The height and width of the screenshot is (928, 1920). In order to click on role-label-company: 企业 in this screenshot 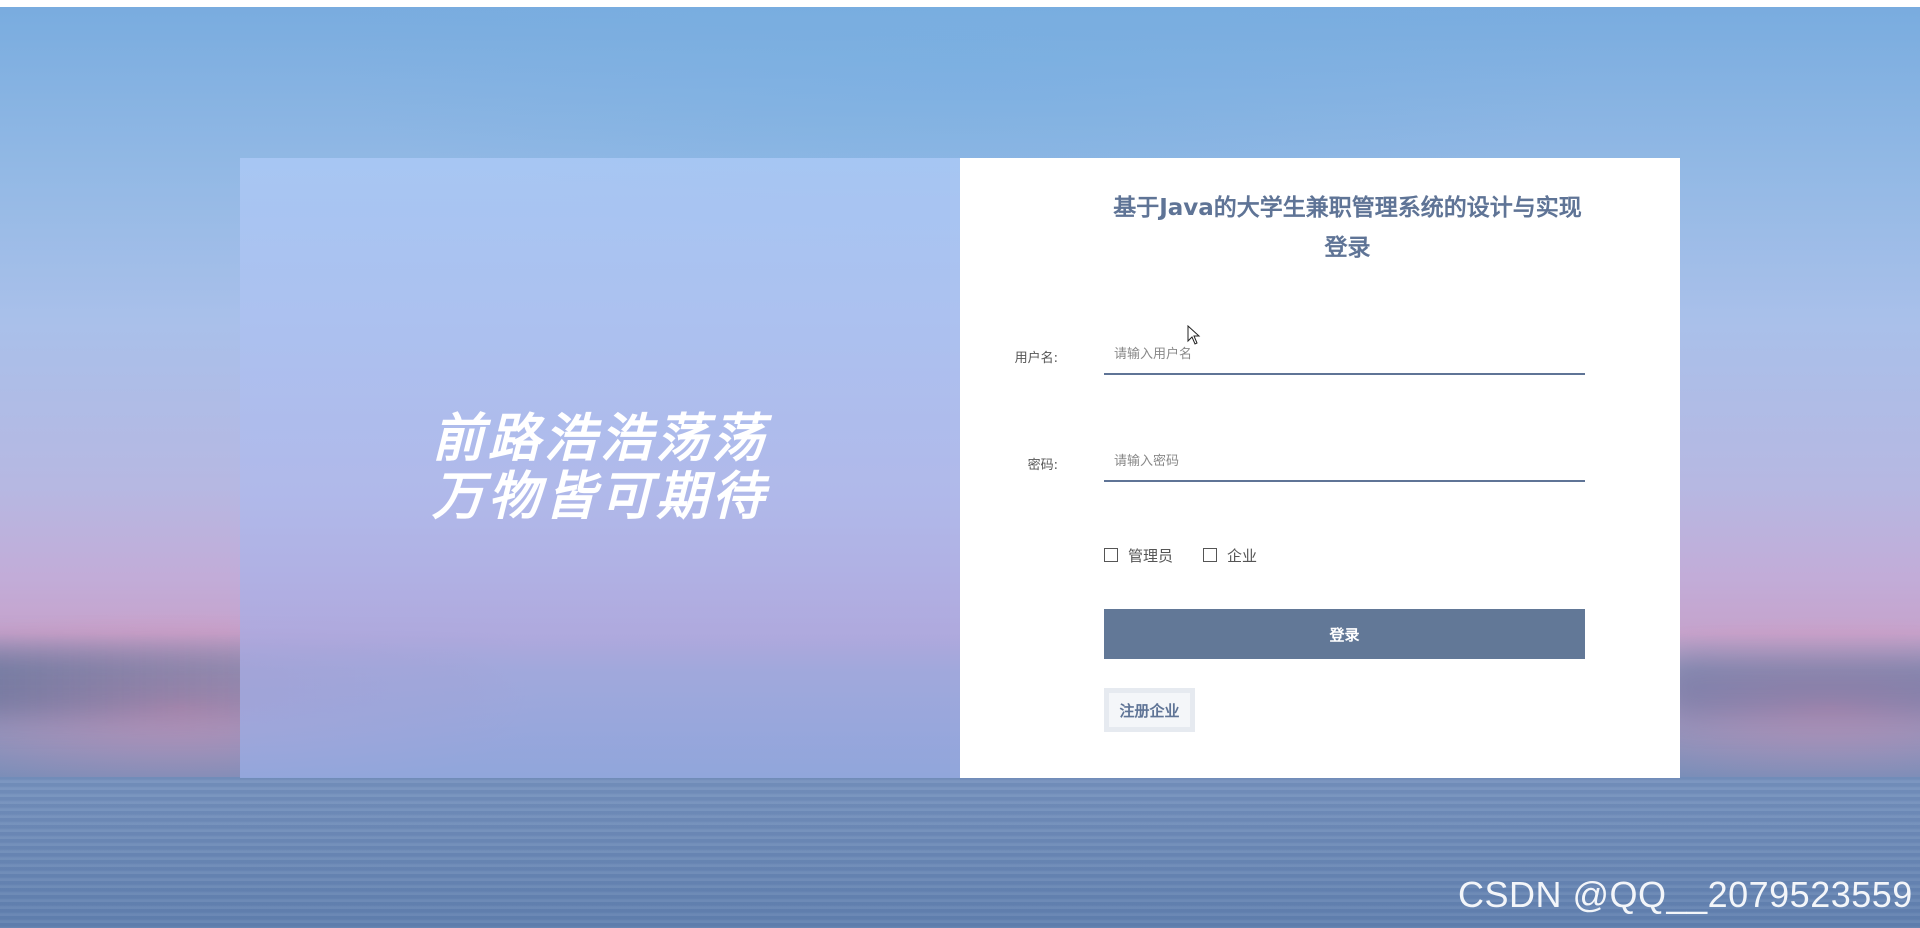, I will do `click(1242, 555)`.